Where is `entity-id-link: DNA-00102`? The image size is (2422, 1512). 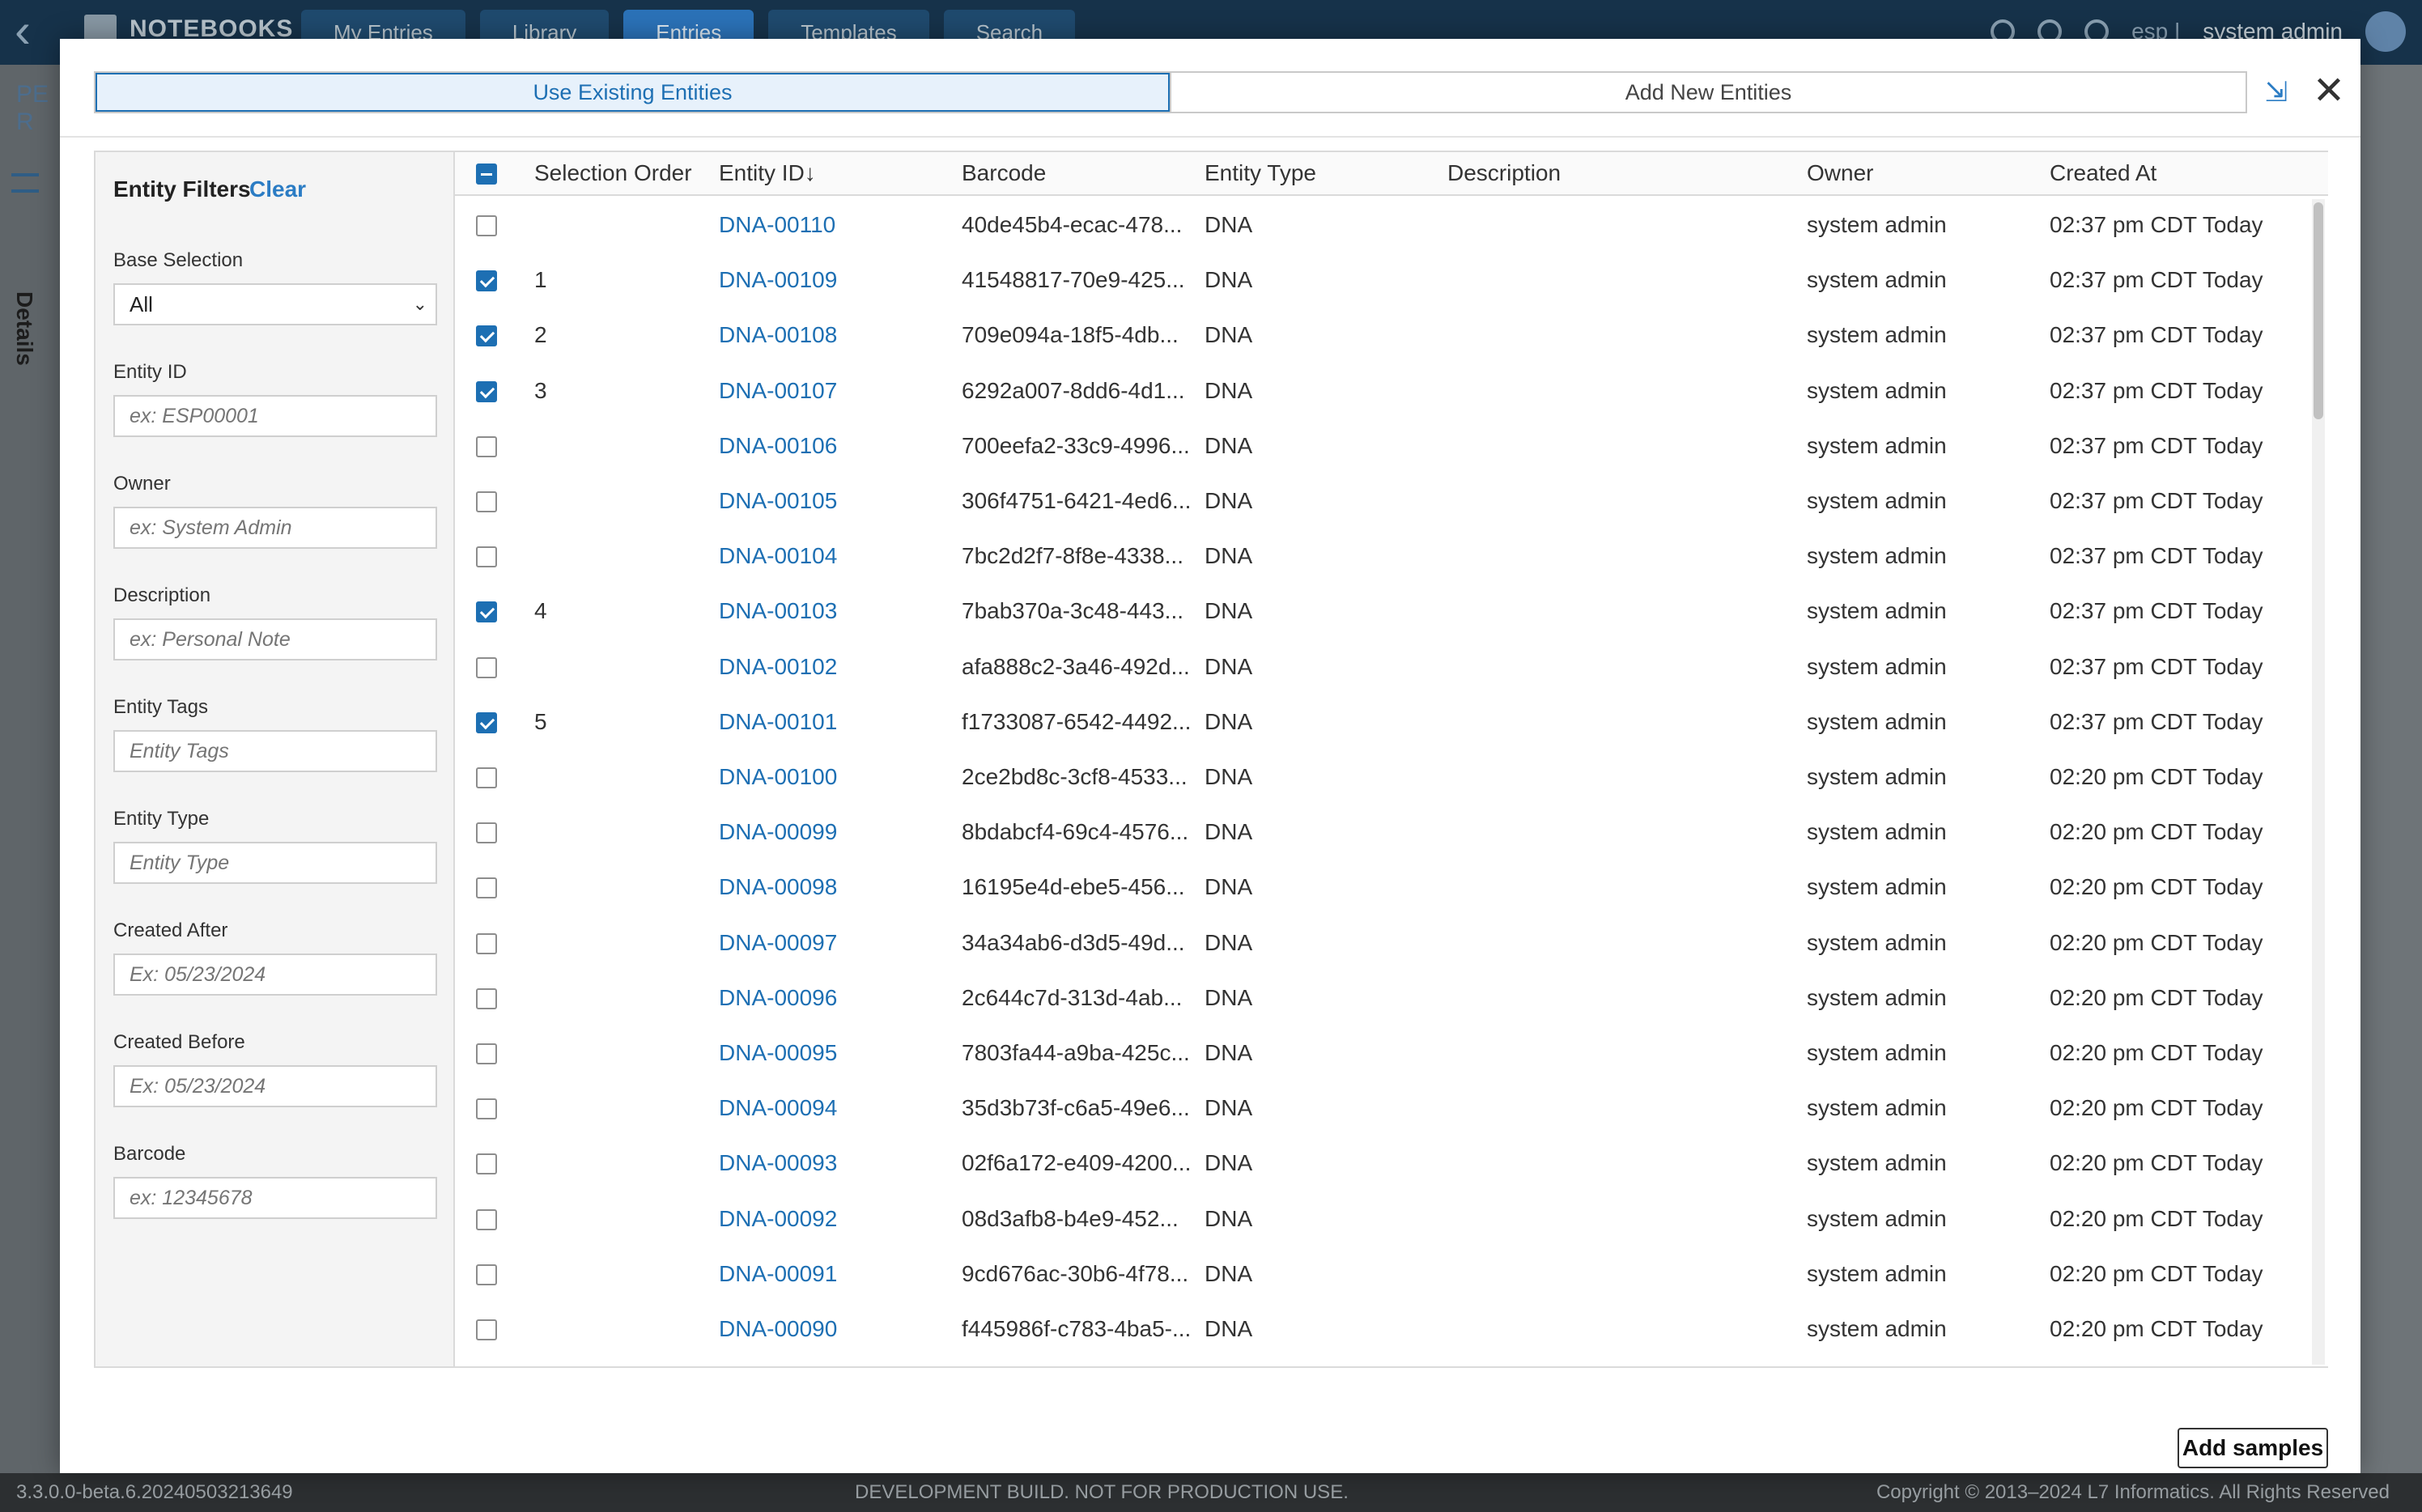 entity-id-link: DNA-00102 is located at coordinates (778, 666).